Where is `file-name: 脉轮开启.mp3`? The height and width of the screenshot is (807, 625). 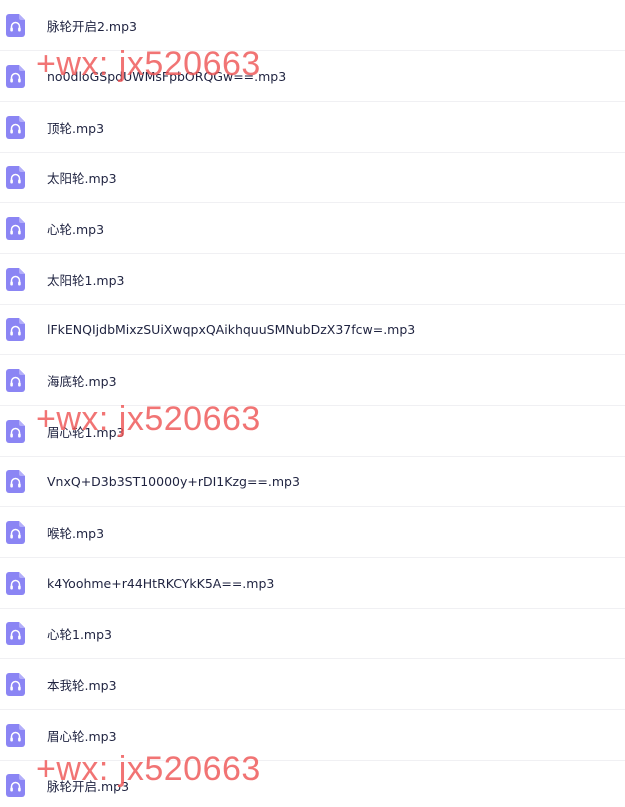
file-name: 脉轮开启.mp3 is located at coordinates (88, 786).